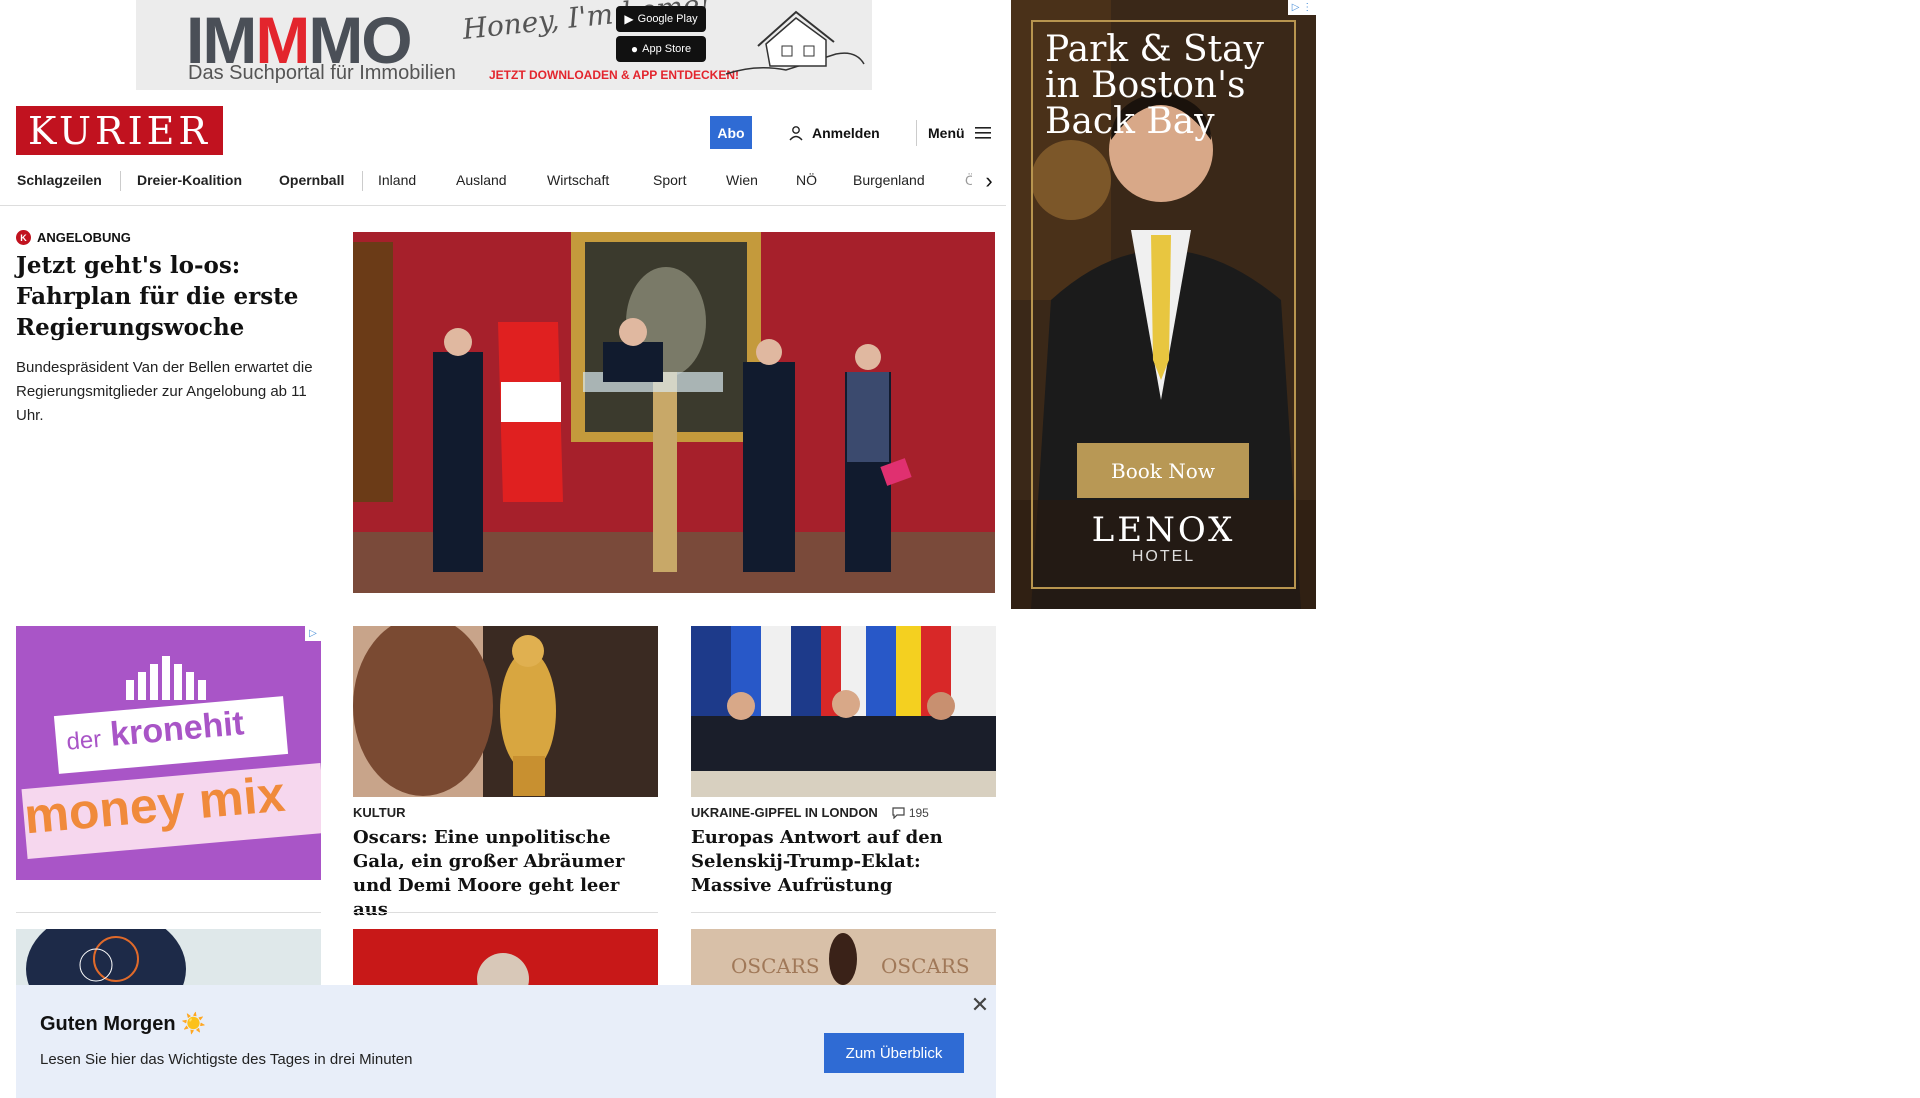 The width and height of the screenshot is (1920, 1098). Describe the element at coordinates (322, 73) in the screenshot. I see `immmo-tagline: Das Suchportal für Immobilien` at that location.